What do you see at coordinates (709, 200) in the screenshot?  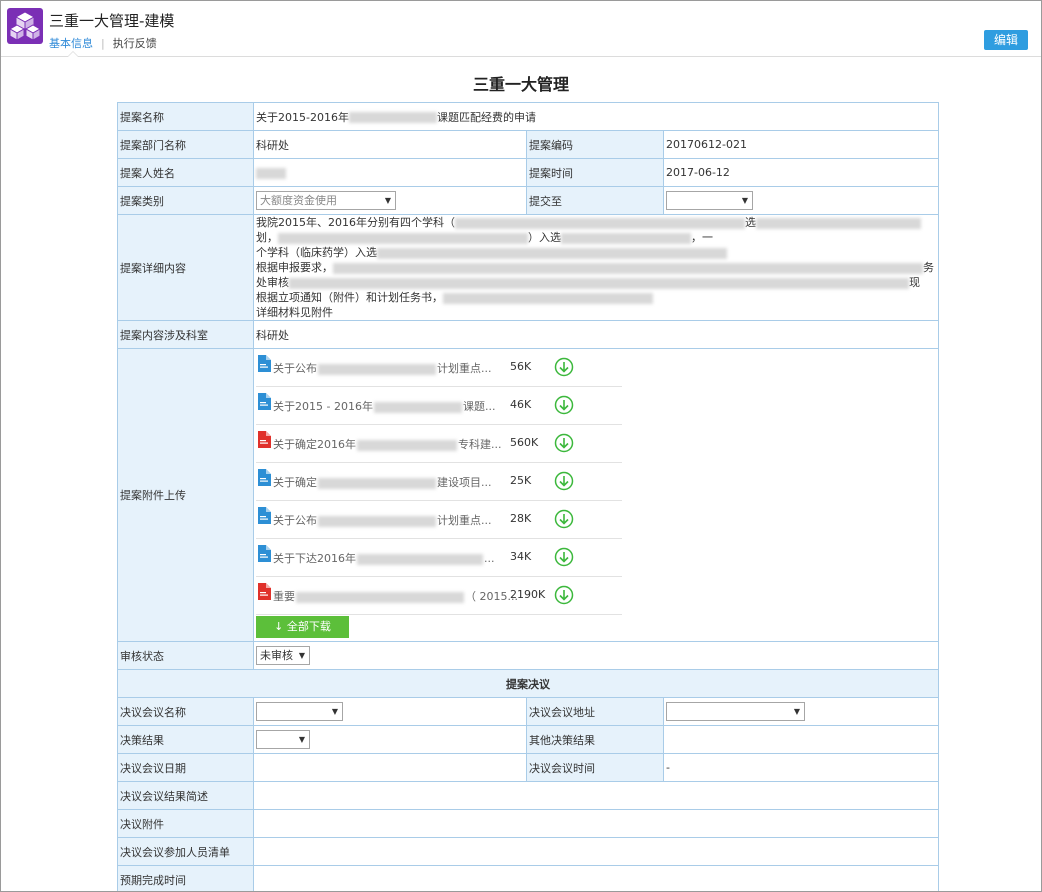 I see `submit-to-select: ▼` at bounding box center [709, 200].